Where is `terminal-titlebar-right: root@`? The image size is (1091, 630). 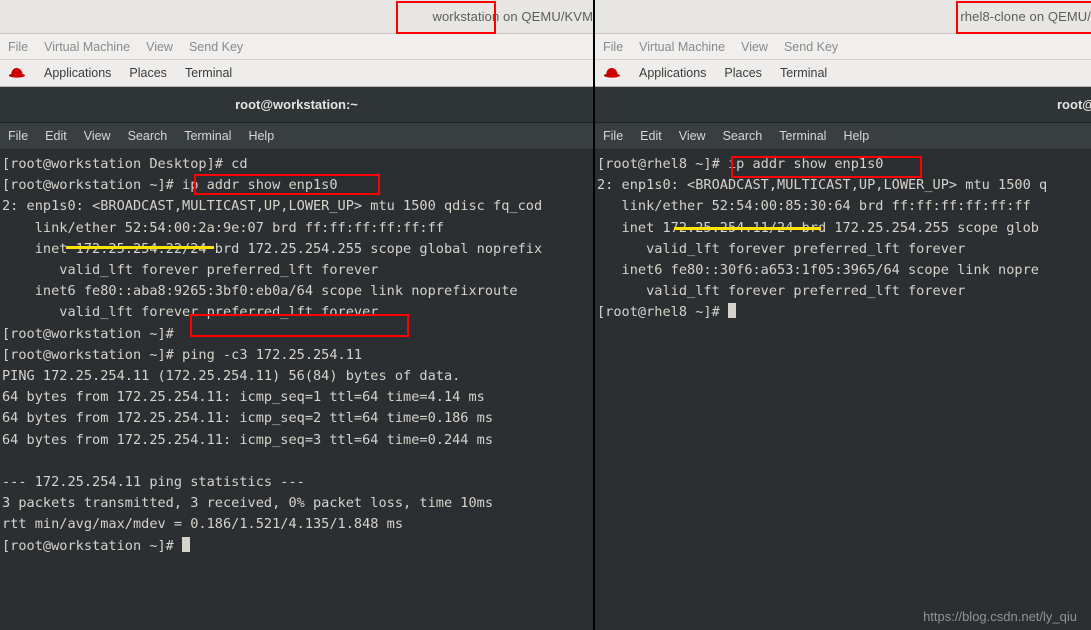
terminal-titlebar-right: root@ is located at coordinates (843, 105).